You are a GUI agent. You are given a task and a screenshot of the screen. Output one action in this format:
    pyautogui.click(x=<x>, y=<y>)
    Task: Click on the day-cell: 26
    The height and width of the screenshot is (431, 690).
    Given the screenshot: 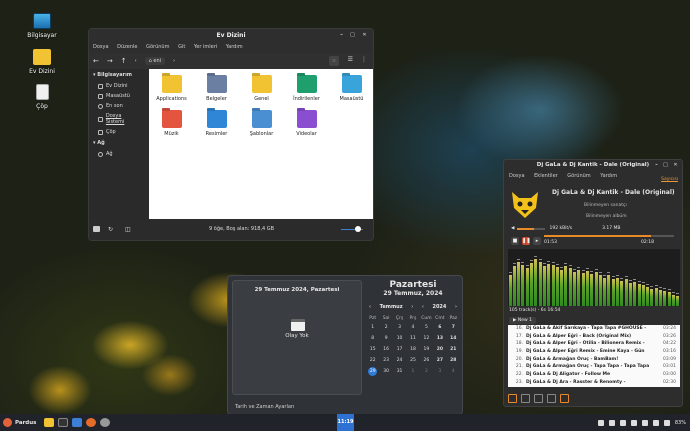 What is the action you would take?
    pyautogui.click(x=426, y=360)
    